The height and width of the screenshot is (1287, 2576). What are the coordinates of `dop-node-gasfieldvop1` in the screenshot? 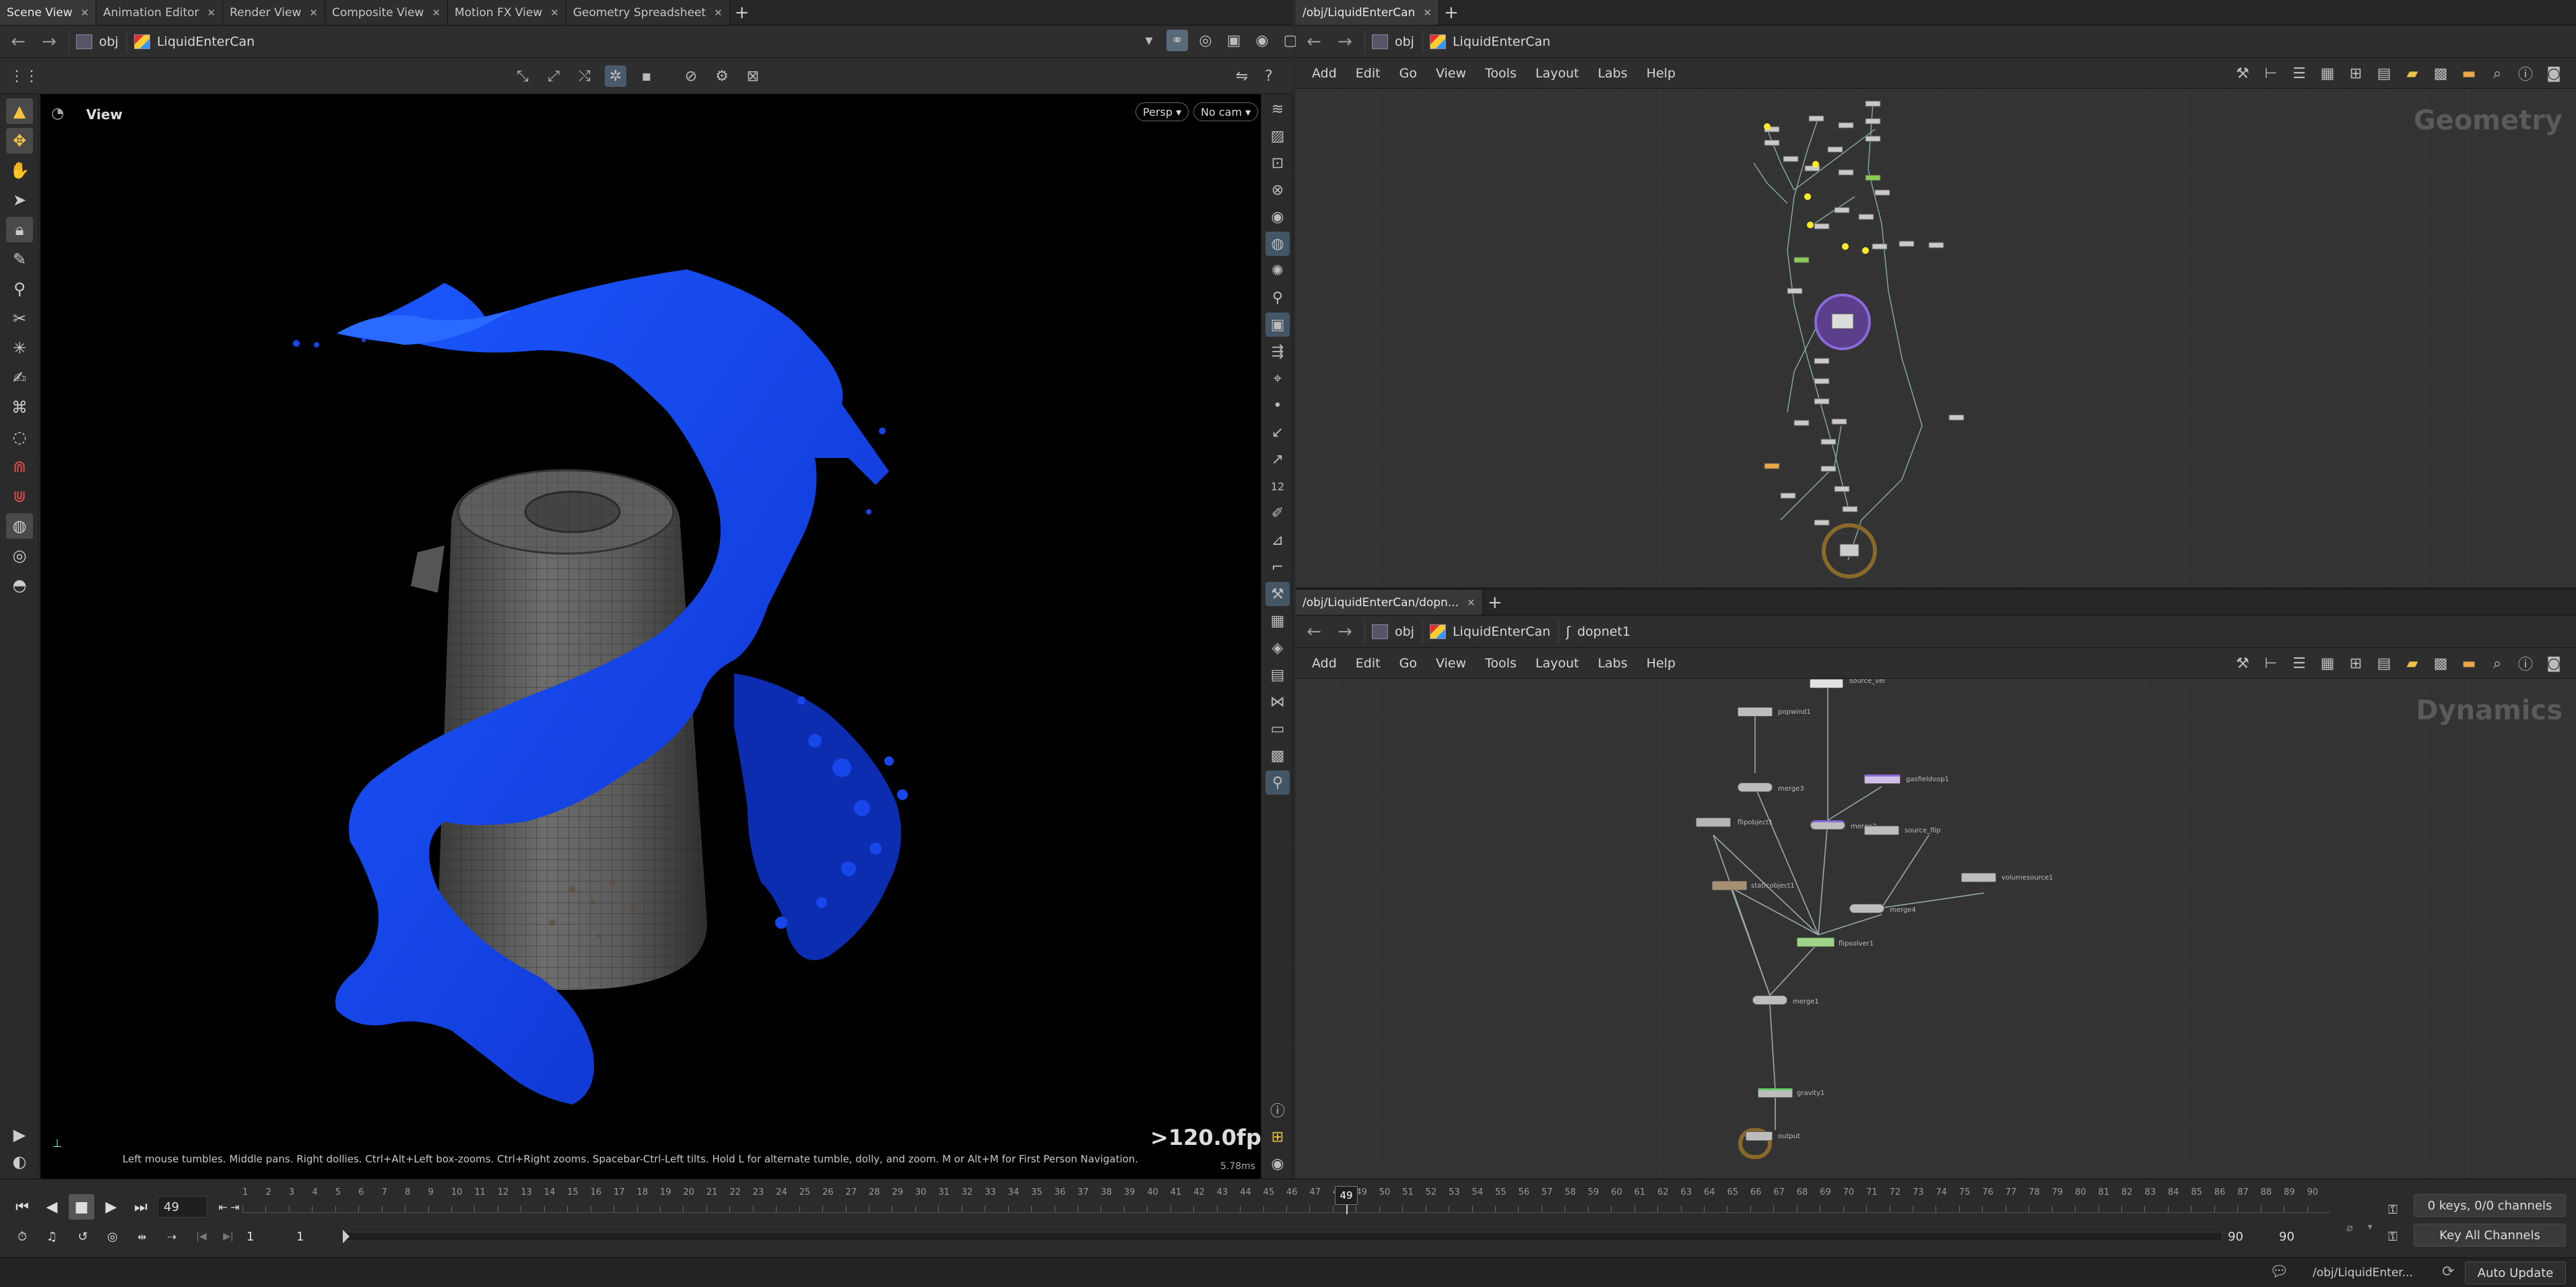 It's located at (1882, 779).